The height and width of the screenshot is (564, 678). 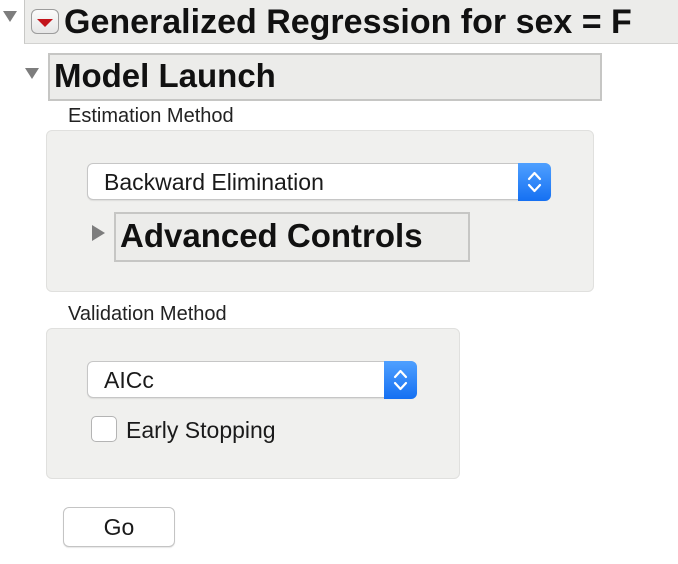 What do you see at coordinates (348, 22) in the screenshot?
I see `report-title: Generalized Regression for sex = F` at bounding box center [348, 22].